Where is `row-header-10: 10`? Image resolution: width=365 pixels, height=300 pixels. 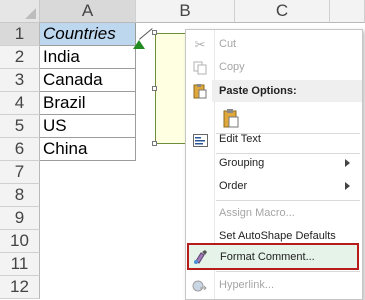
row-header-10: 10 is located at coordinates (20, 241).